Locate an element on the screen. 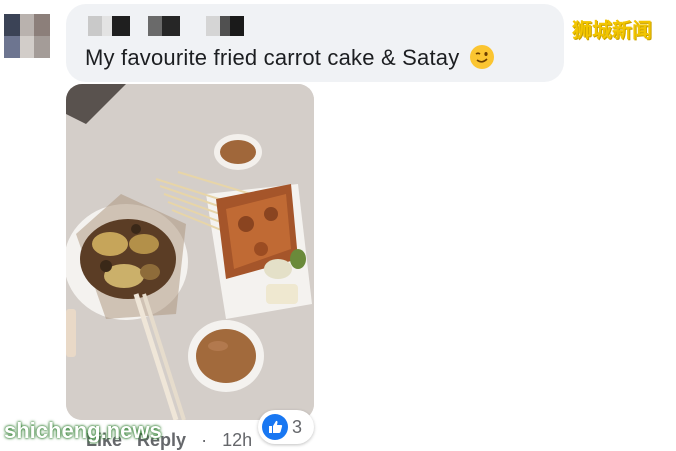 The width and height of the screenshot is (676, 451). reactions-badge: 3 is located at coordinates (286, 427).